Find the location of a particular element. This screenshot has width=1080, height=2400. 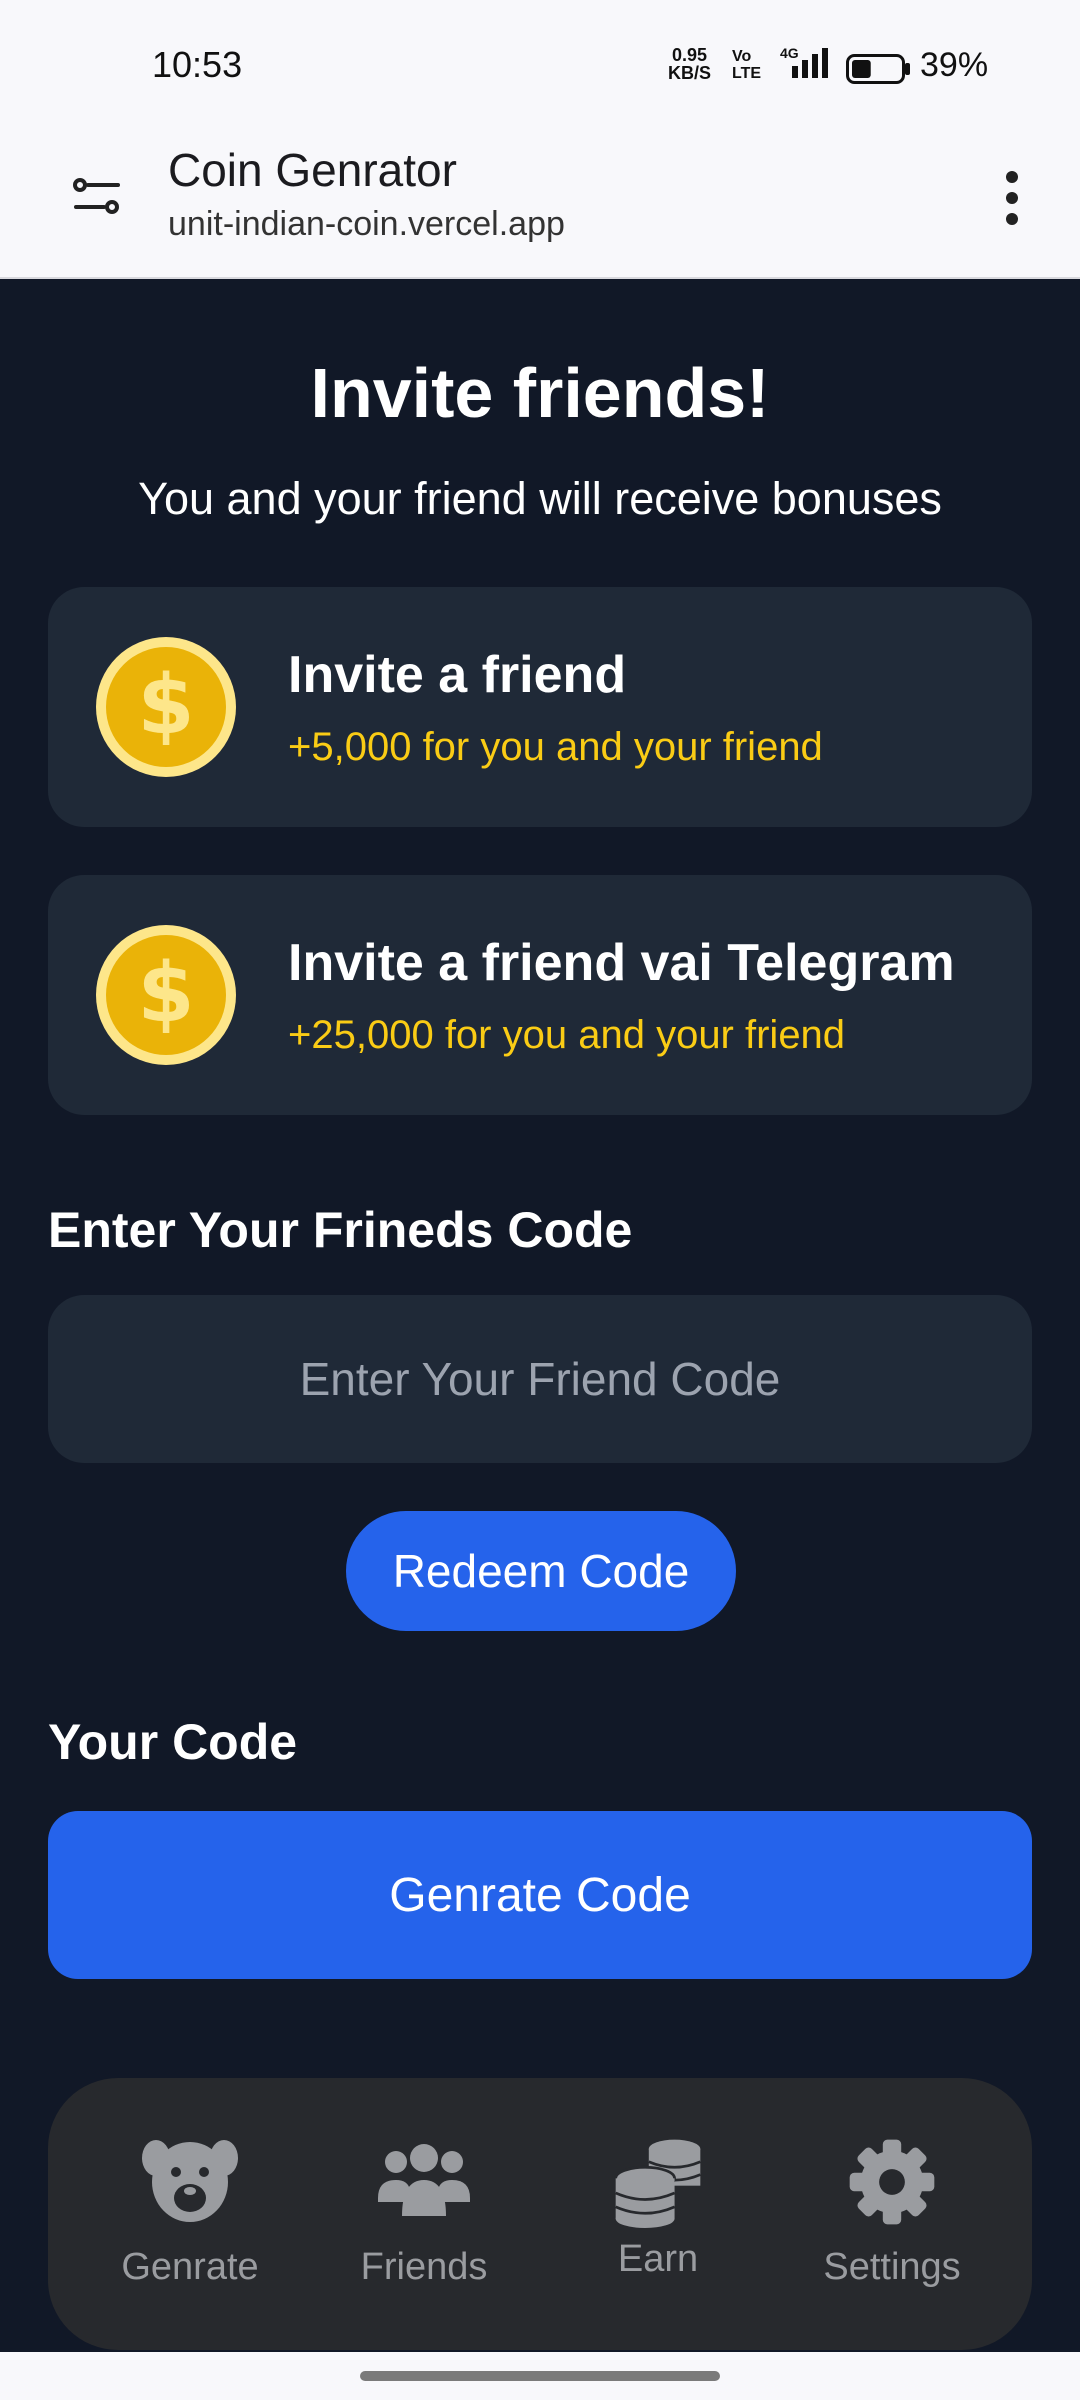

more-vert-icon is located at coordinates (1012, 198).